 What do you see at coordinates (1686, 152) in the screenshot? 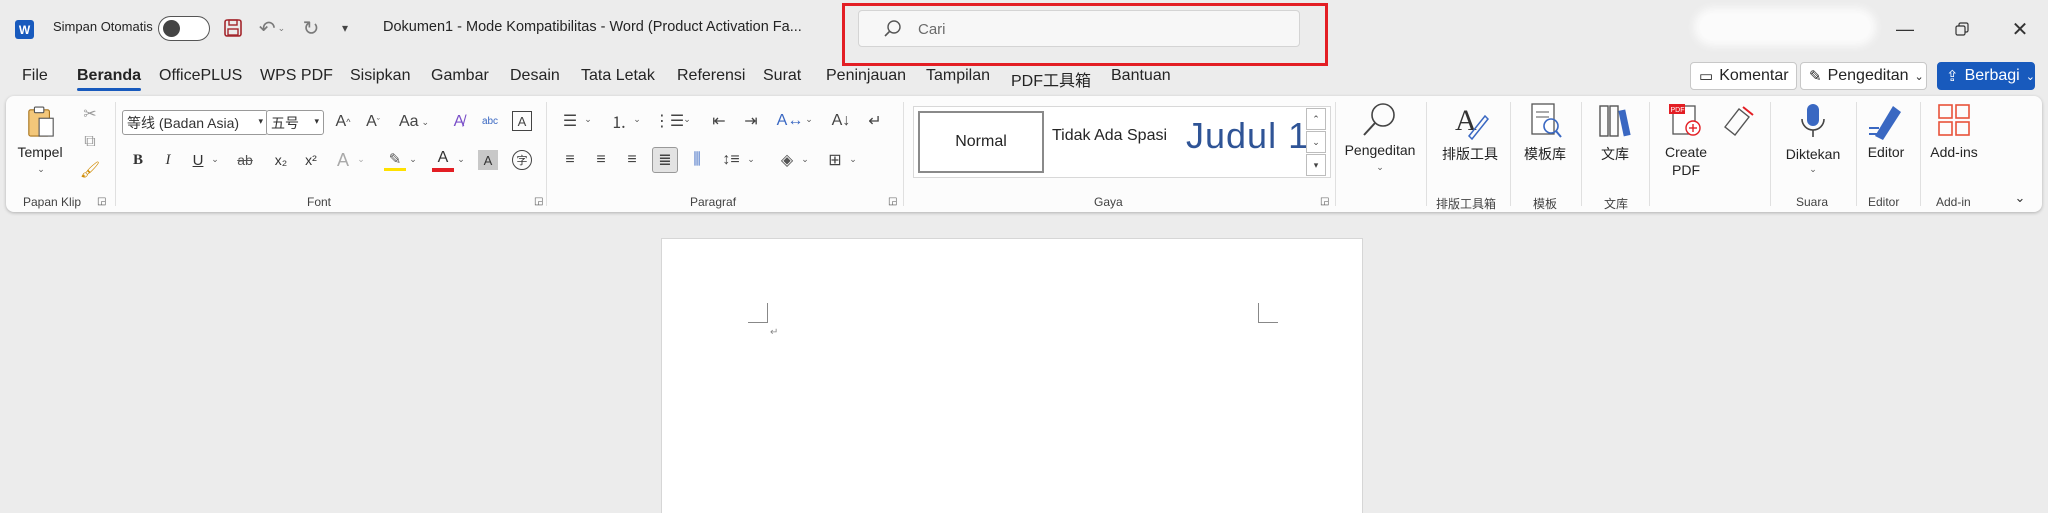
I see `create-pdf-button-line1: Create` at bounding box center [1686, 152].